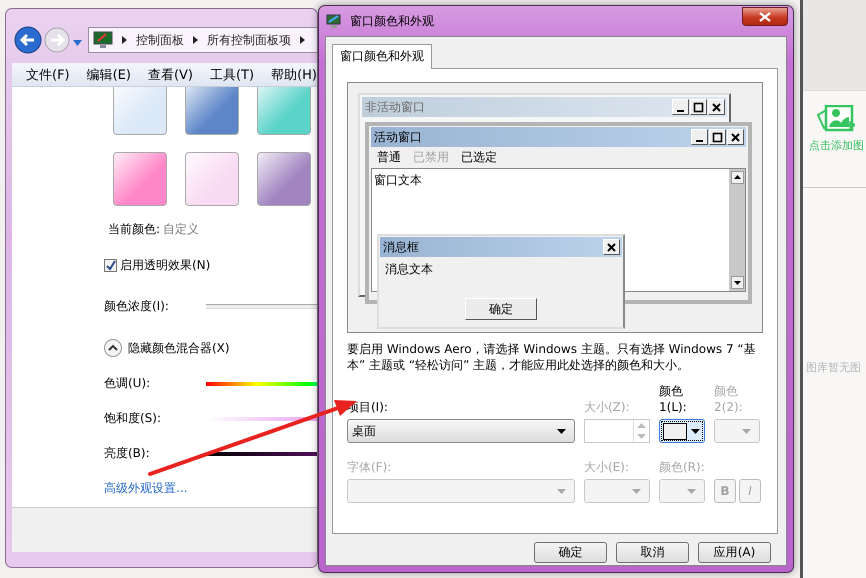  I want to click on slider-label: 亮度(B):, so click(127, 453).